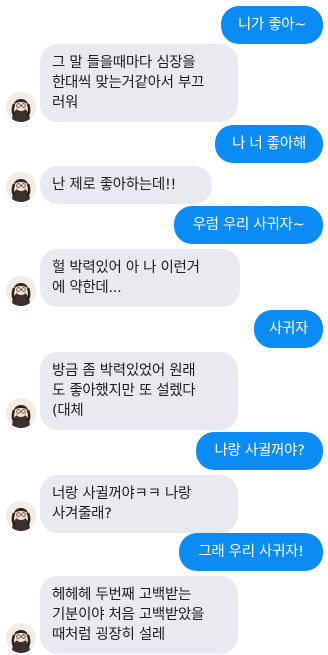  What do you see at coordinates (139, 83) in the screenshot?
I see `incoming-message-bubble: 그 말 들을때마다 심장을 한대씩 맞는거같아서 부끄 러워` at bounding box center [139, 83].